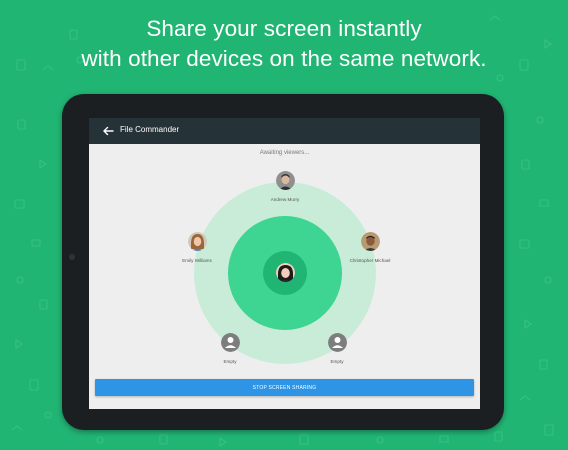 The height and width of the screenshot is (450, 568). What do you see at coordinates (197, 260) in the screenshot?
I see `viewer-name: Emily Williams` at bounding box center [197, 260].